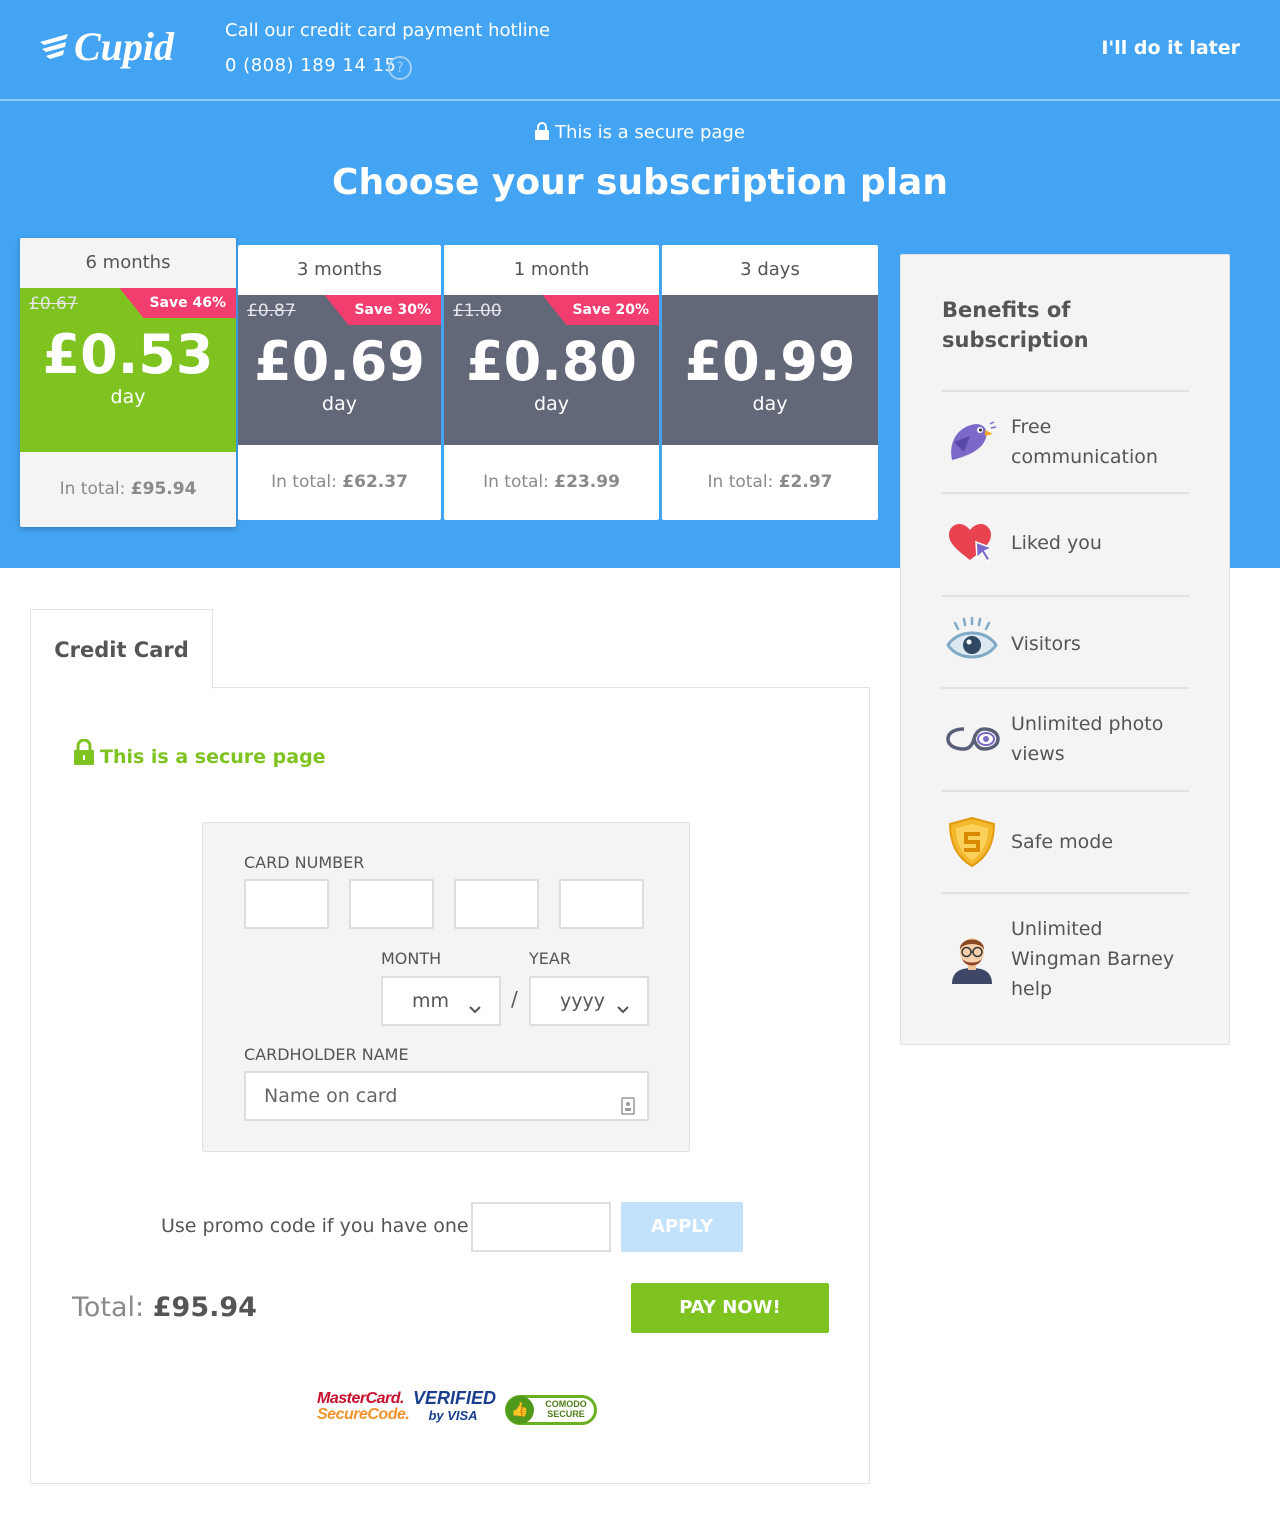 This screenshot has height=1518, width=1280. I want to click on mastercard-line-1: MasterCard., so click(360, 1398).